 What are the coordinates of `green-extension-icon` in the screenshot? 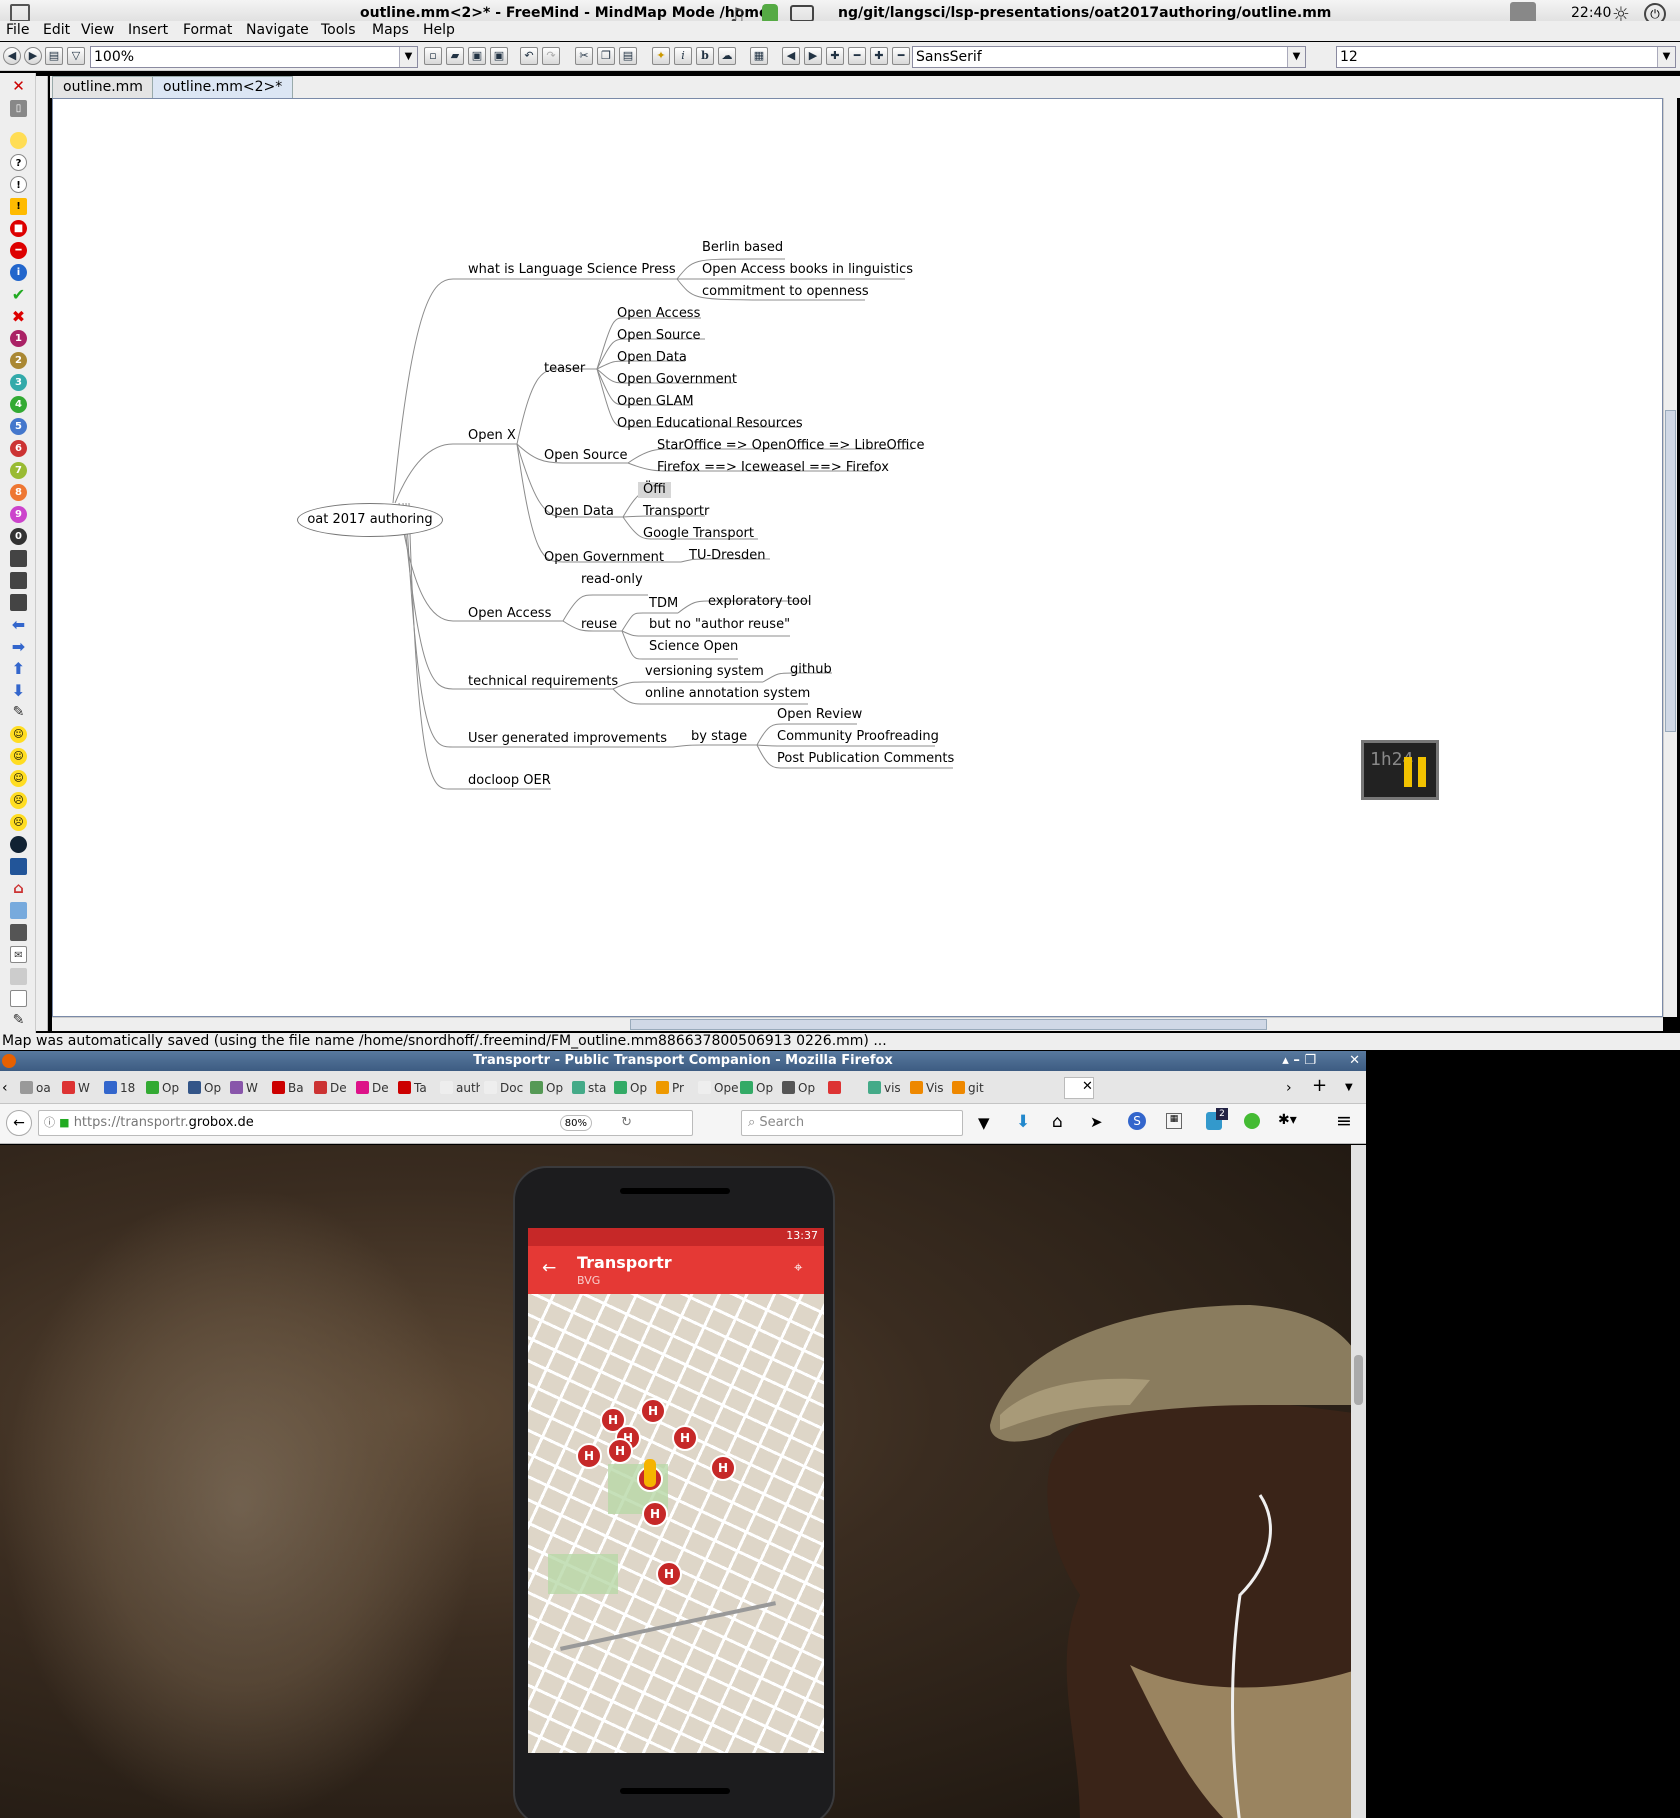 It's located at (1252, 1121).